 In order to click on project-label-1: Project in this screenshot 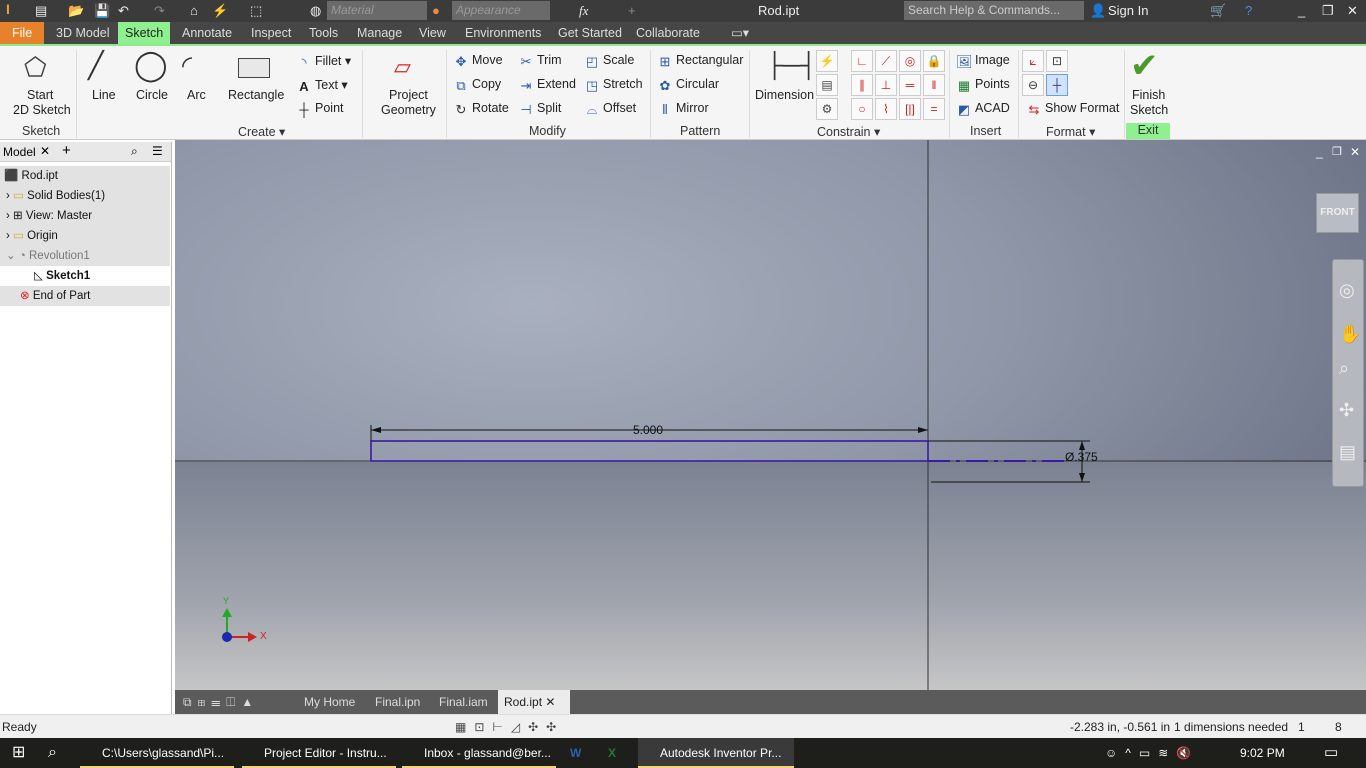, I will do `click(408, 95)`.